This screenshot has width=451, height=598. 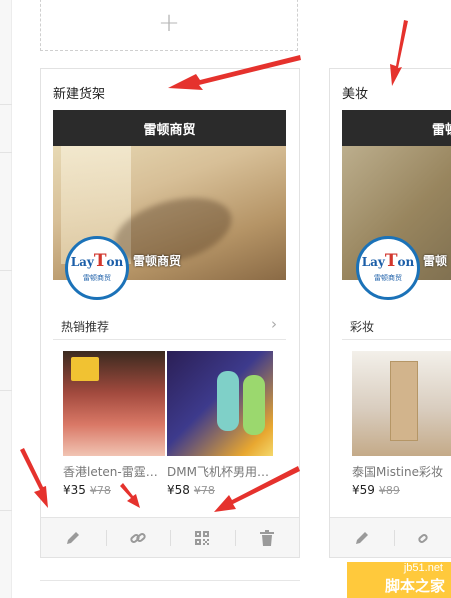 What do you see at coordinates (170, 580) in the screenshot?
I see `list-divider` at bounding box center [170, 580].